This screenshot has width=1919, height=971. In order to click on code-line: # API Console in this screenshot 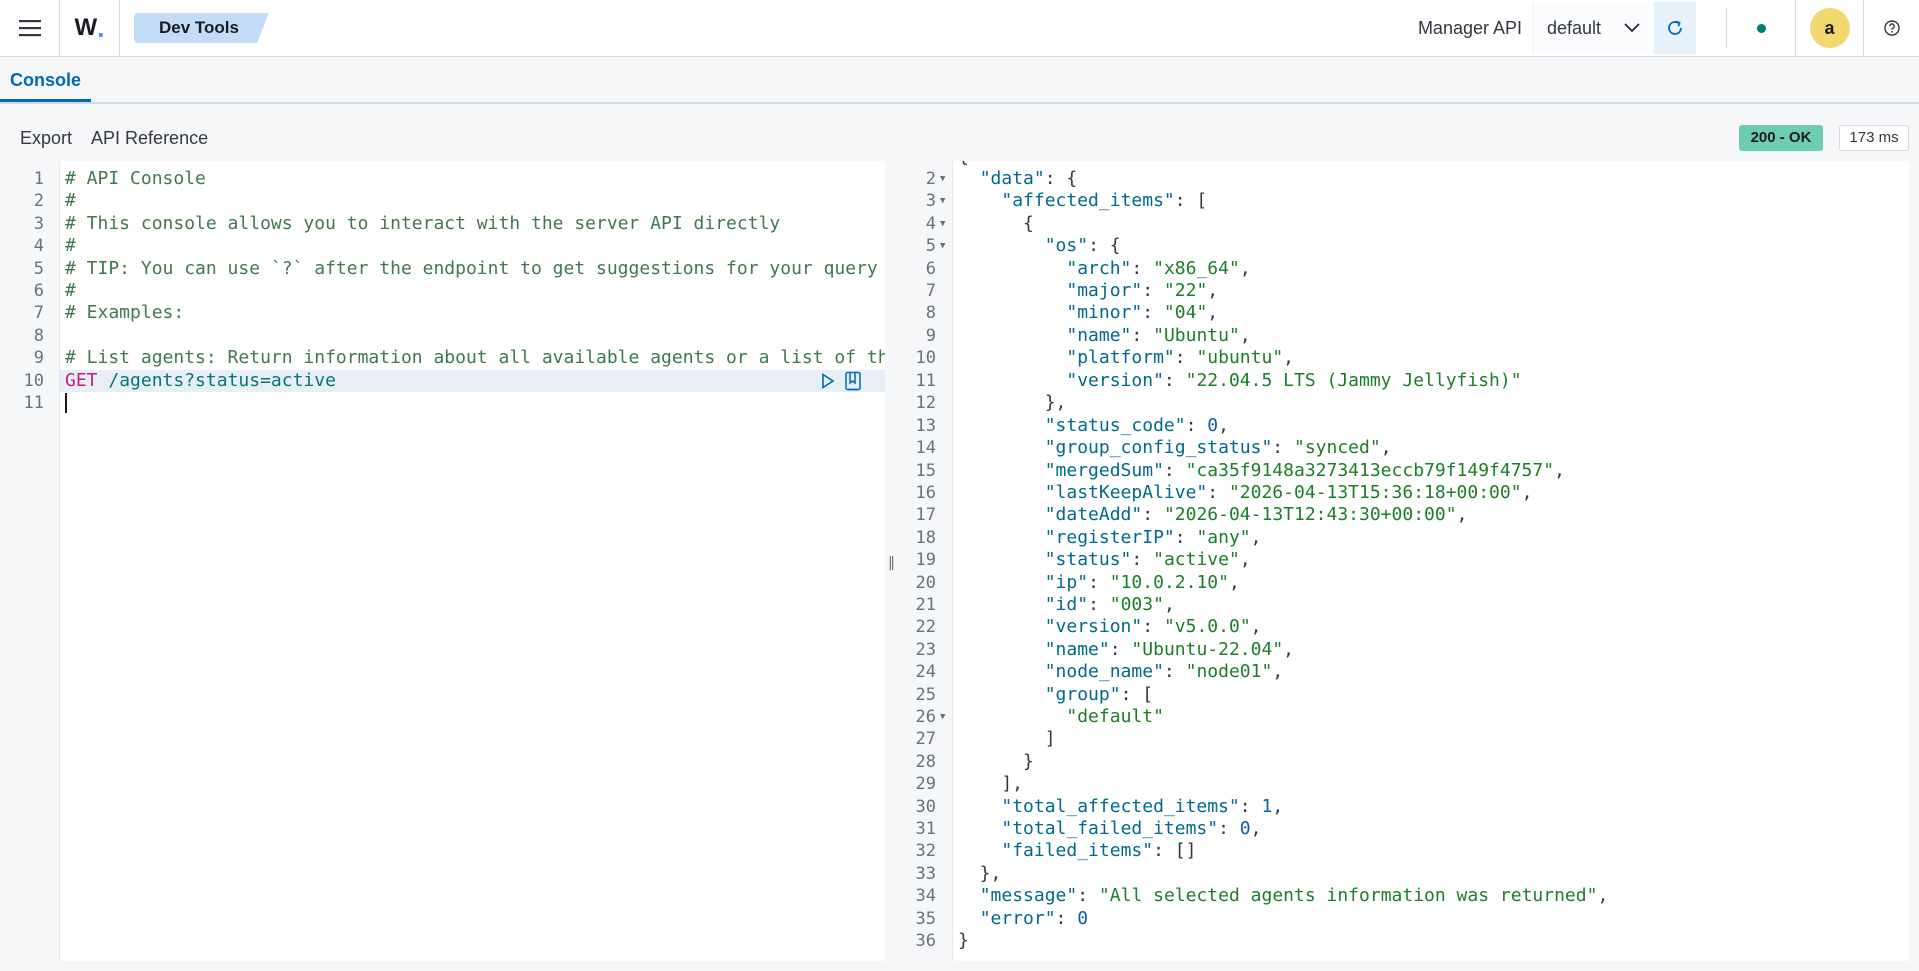, I will do `click(135, 178)`.